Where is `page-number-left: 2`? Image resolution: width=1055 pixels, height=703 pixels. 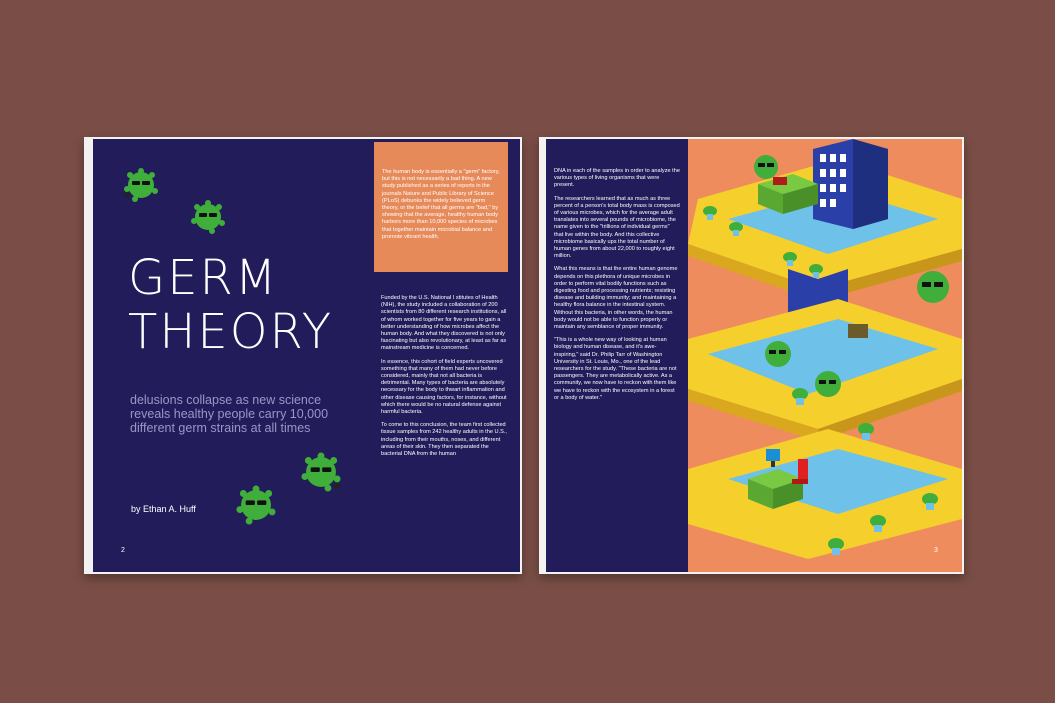 page-number-left: 2 is located at coordinates (123, 550).